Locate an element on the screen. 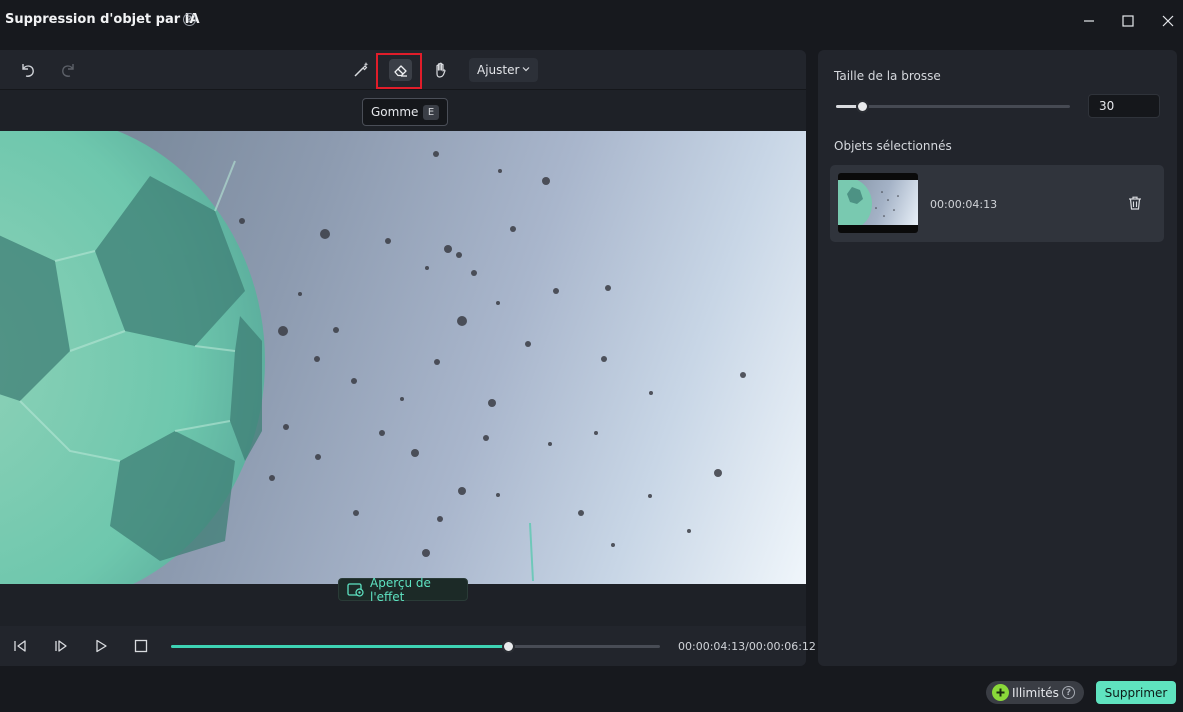 This screenshot has width=1183, height=712. play-button is located at coordinates (101, 646).